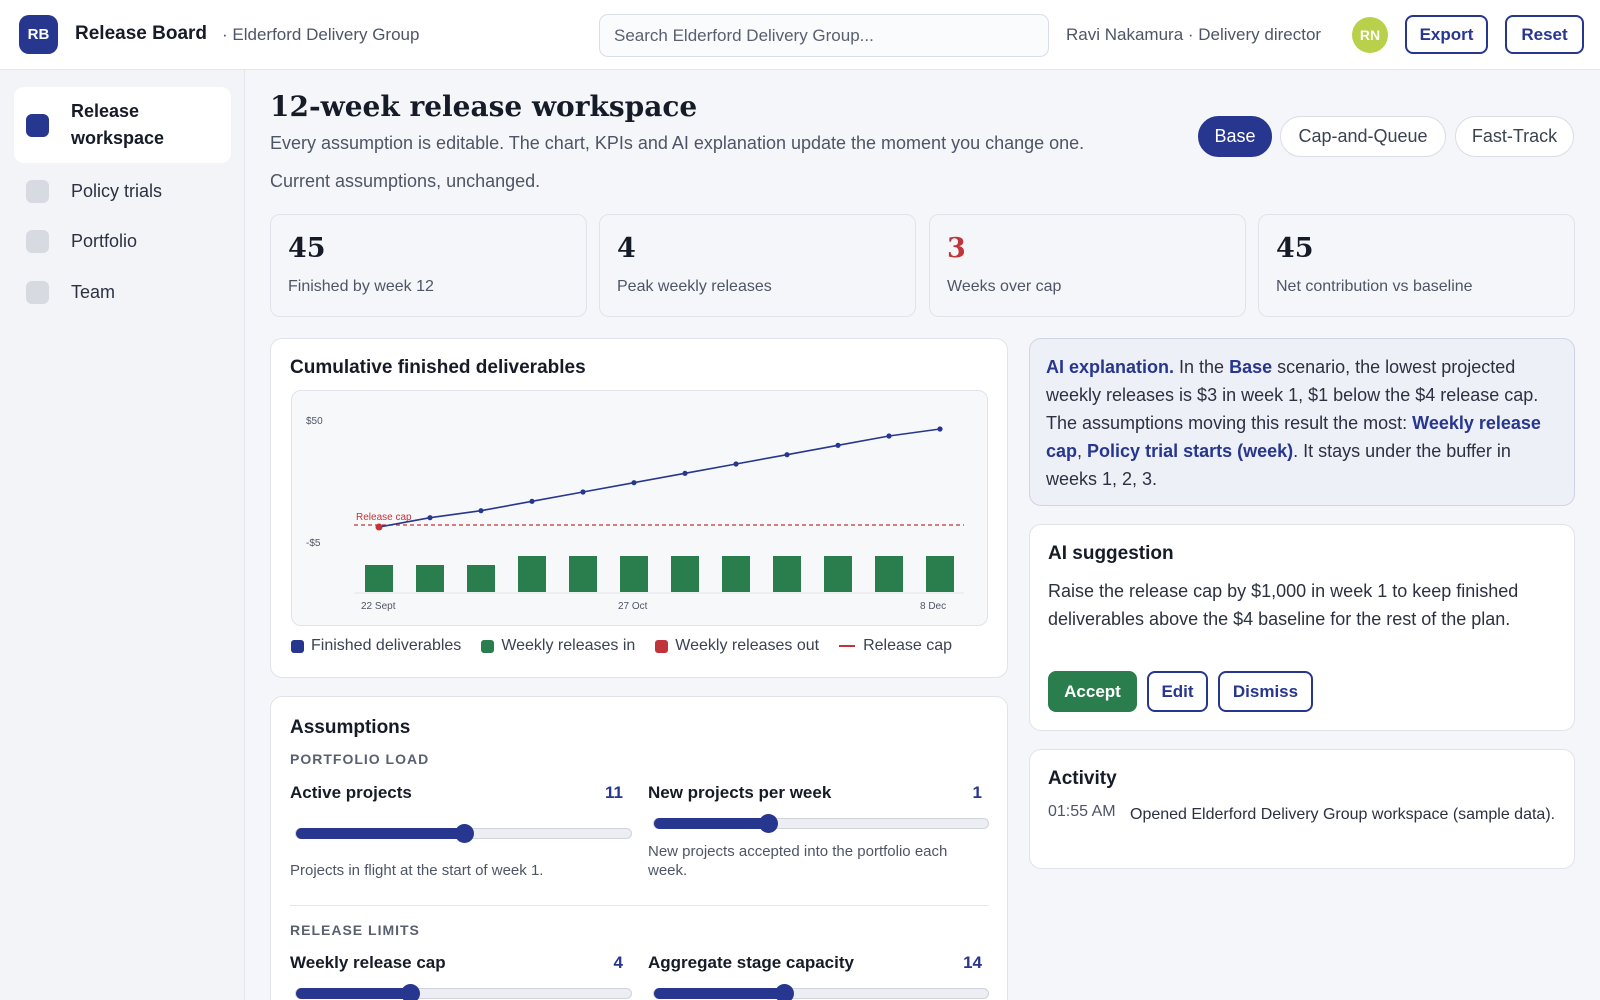 The image size is (1600, 1000). What do you see at coordinates (639, 905) in the screenshot?
I see `section-divider` at bounding box center [639, 905].